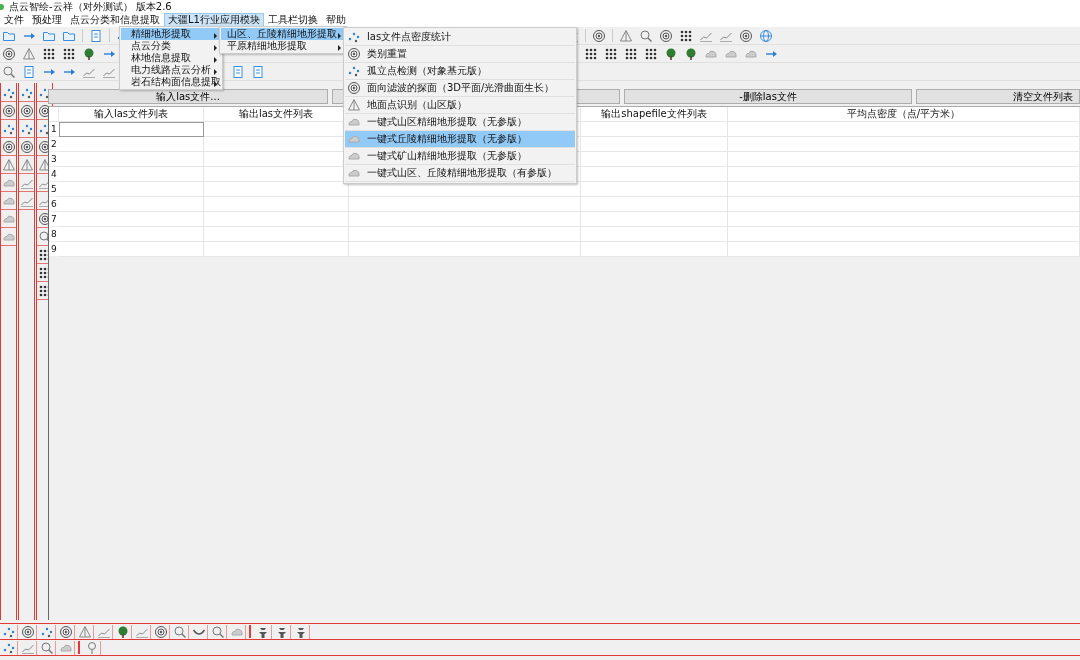 Image resolution: width=1080 pixels, height=660 pixels. Describe the element at coordinates (131, 114) in the screenshot. I see `column-header: 输入las文件列表` at that location.